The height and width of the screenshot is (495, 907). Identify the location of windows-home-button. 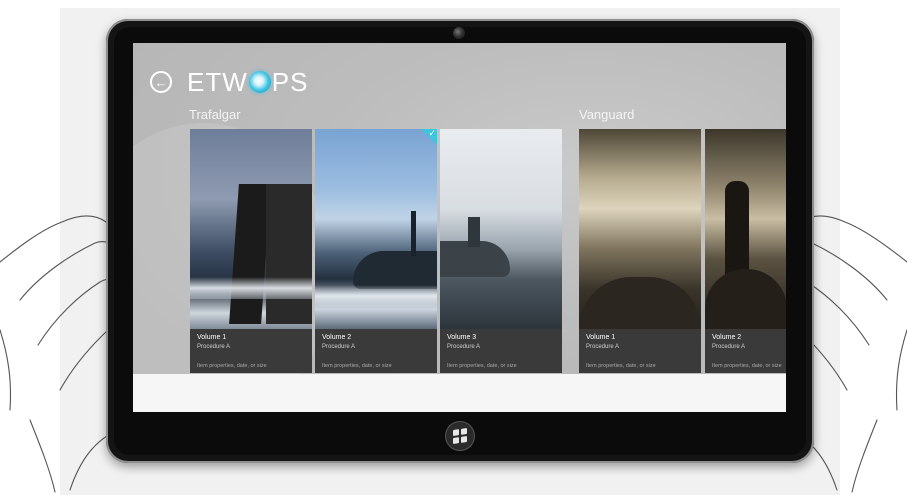
(460, 436).